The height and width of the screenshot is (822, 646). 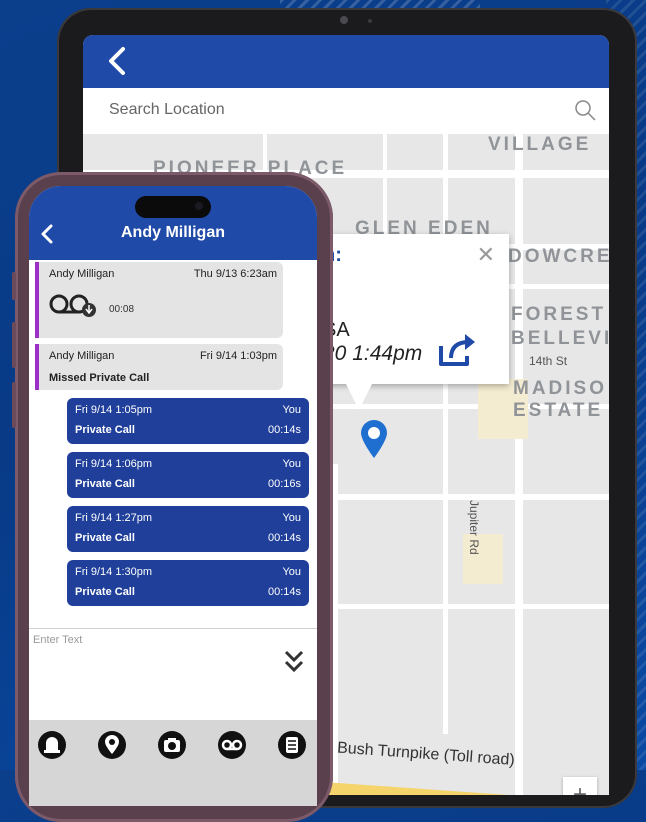 I want to click on dynamic-island, so click(x=173, y=207).